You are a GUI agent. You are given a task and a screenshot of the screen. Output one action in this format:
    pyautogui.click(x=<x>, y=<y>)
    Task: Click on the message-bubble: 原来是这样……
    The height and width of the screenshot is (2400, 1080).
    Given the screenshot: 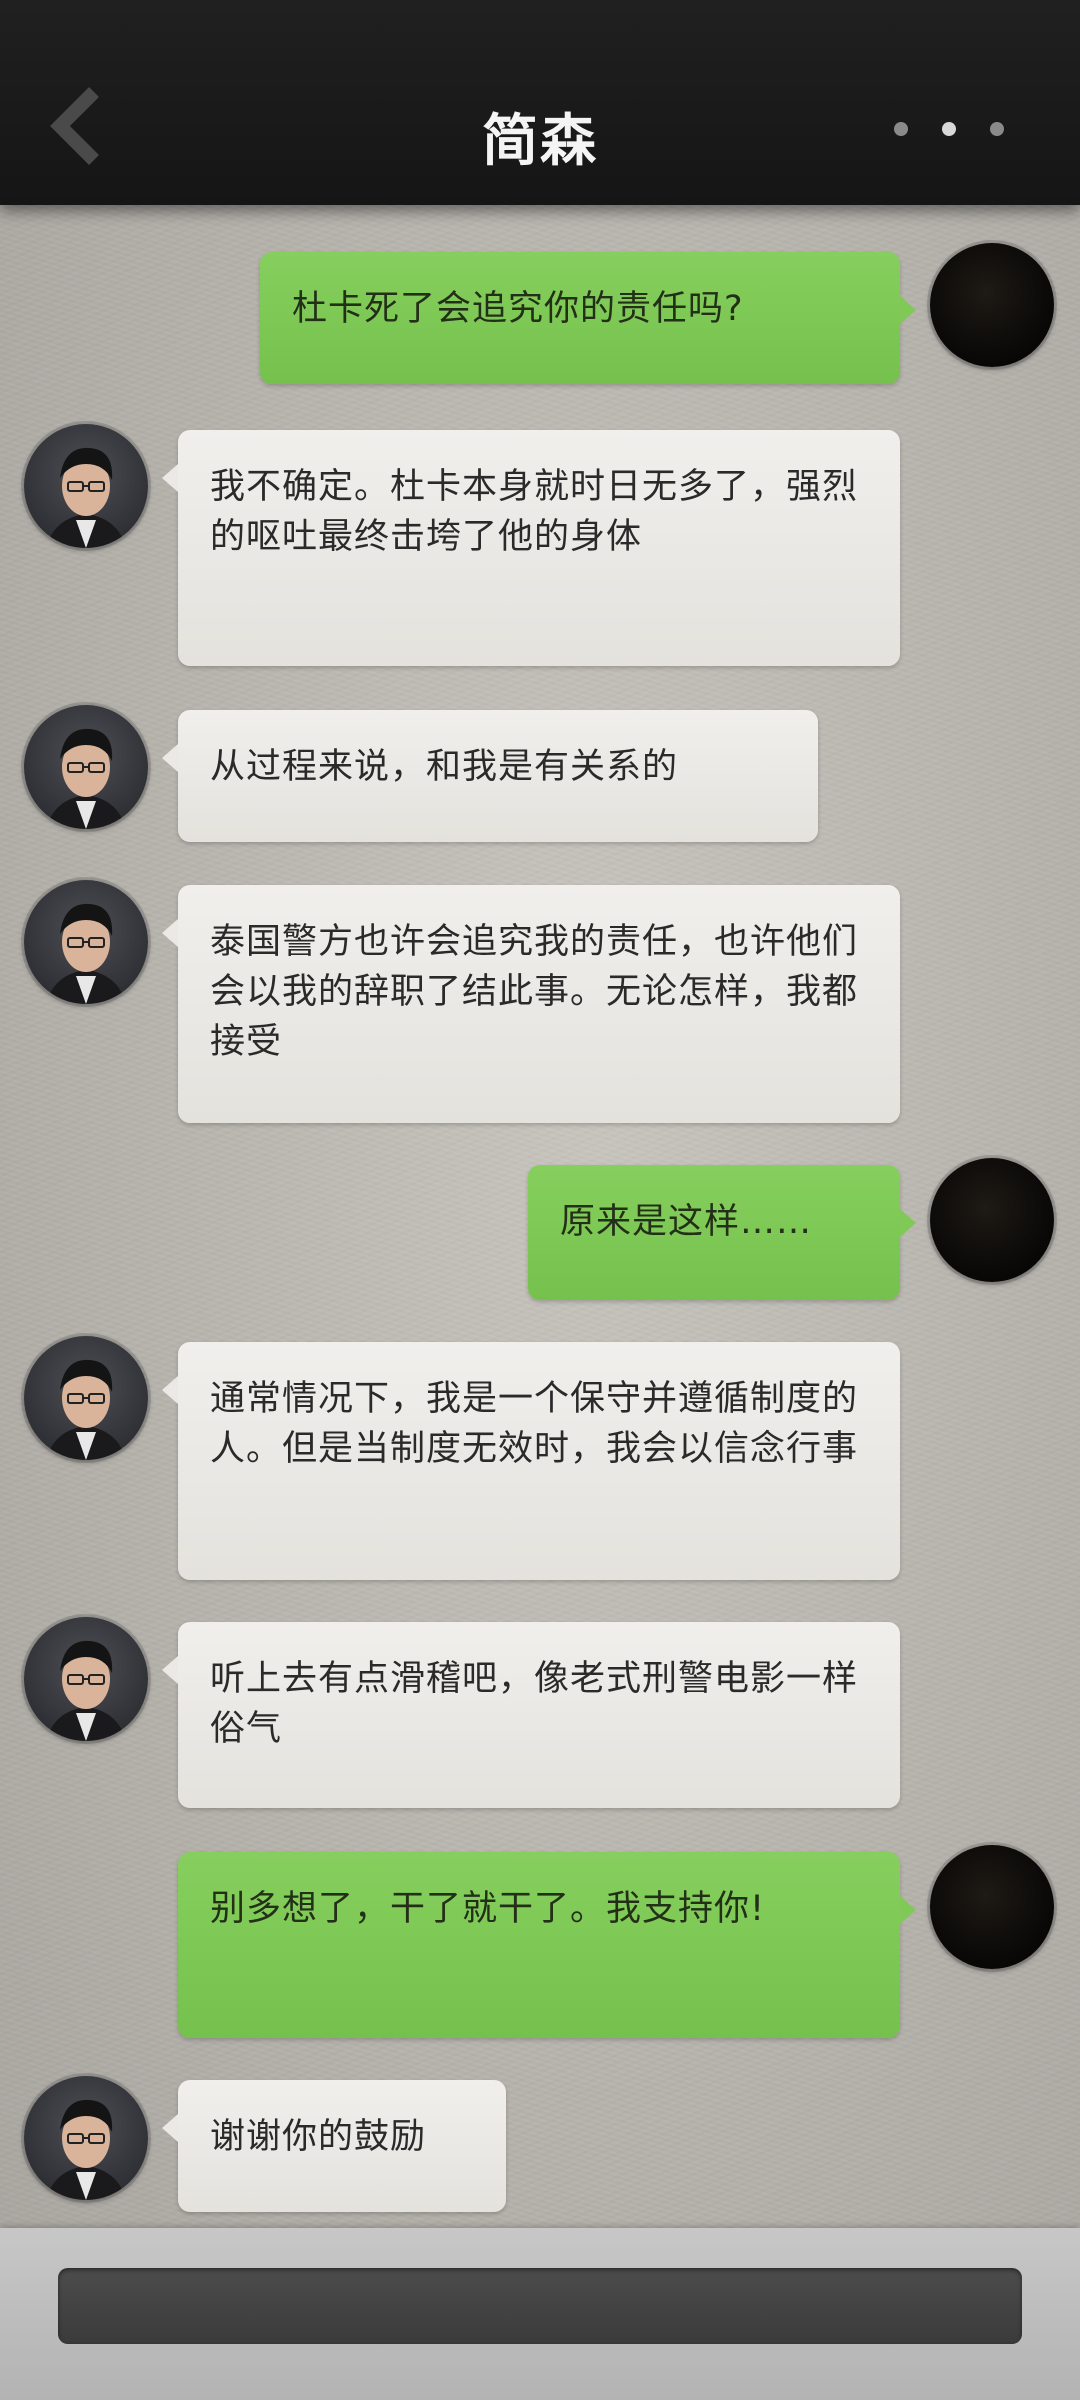 What is the action you would take?
    pyautogui.click(x=722, y=1232)
    